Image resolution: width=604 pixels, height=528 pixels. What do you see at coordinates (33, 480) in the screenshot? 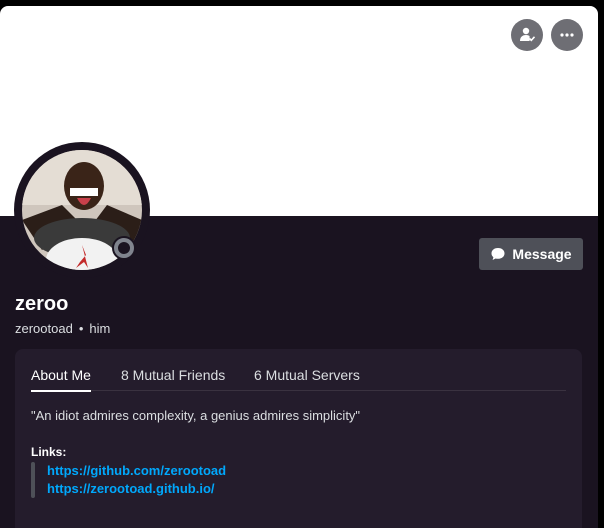
I see `blockquote-bar` at bounding box center [33, 480].